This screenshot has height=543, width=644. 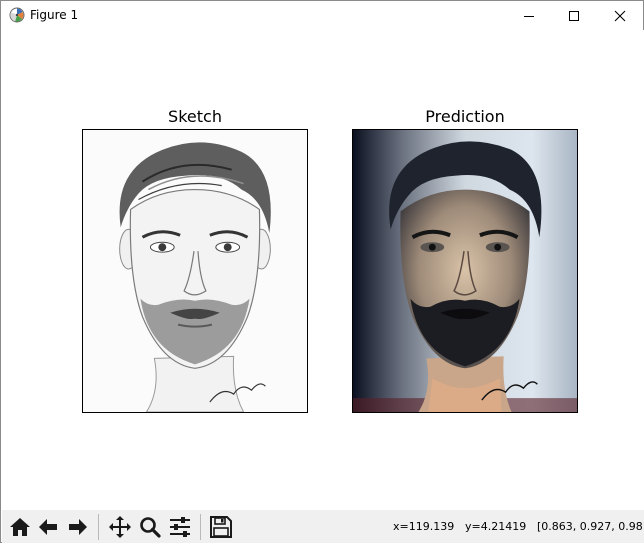 I want to click on maximize-button, so click(x=574, y=15).